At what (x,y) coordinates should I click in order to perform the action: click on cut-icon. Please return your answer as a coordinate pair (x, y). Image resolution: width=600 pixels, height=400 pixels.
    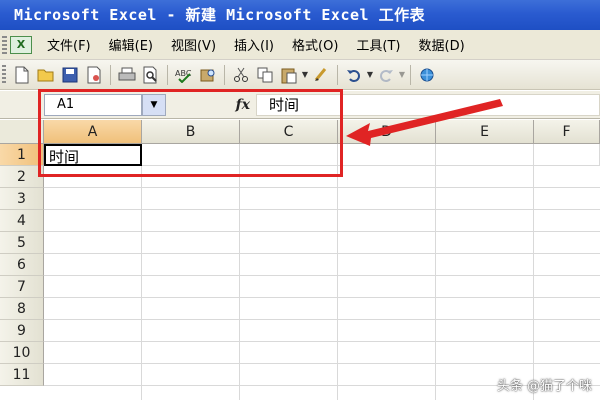
    Looking at the image, I should click on (241, 75).